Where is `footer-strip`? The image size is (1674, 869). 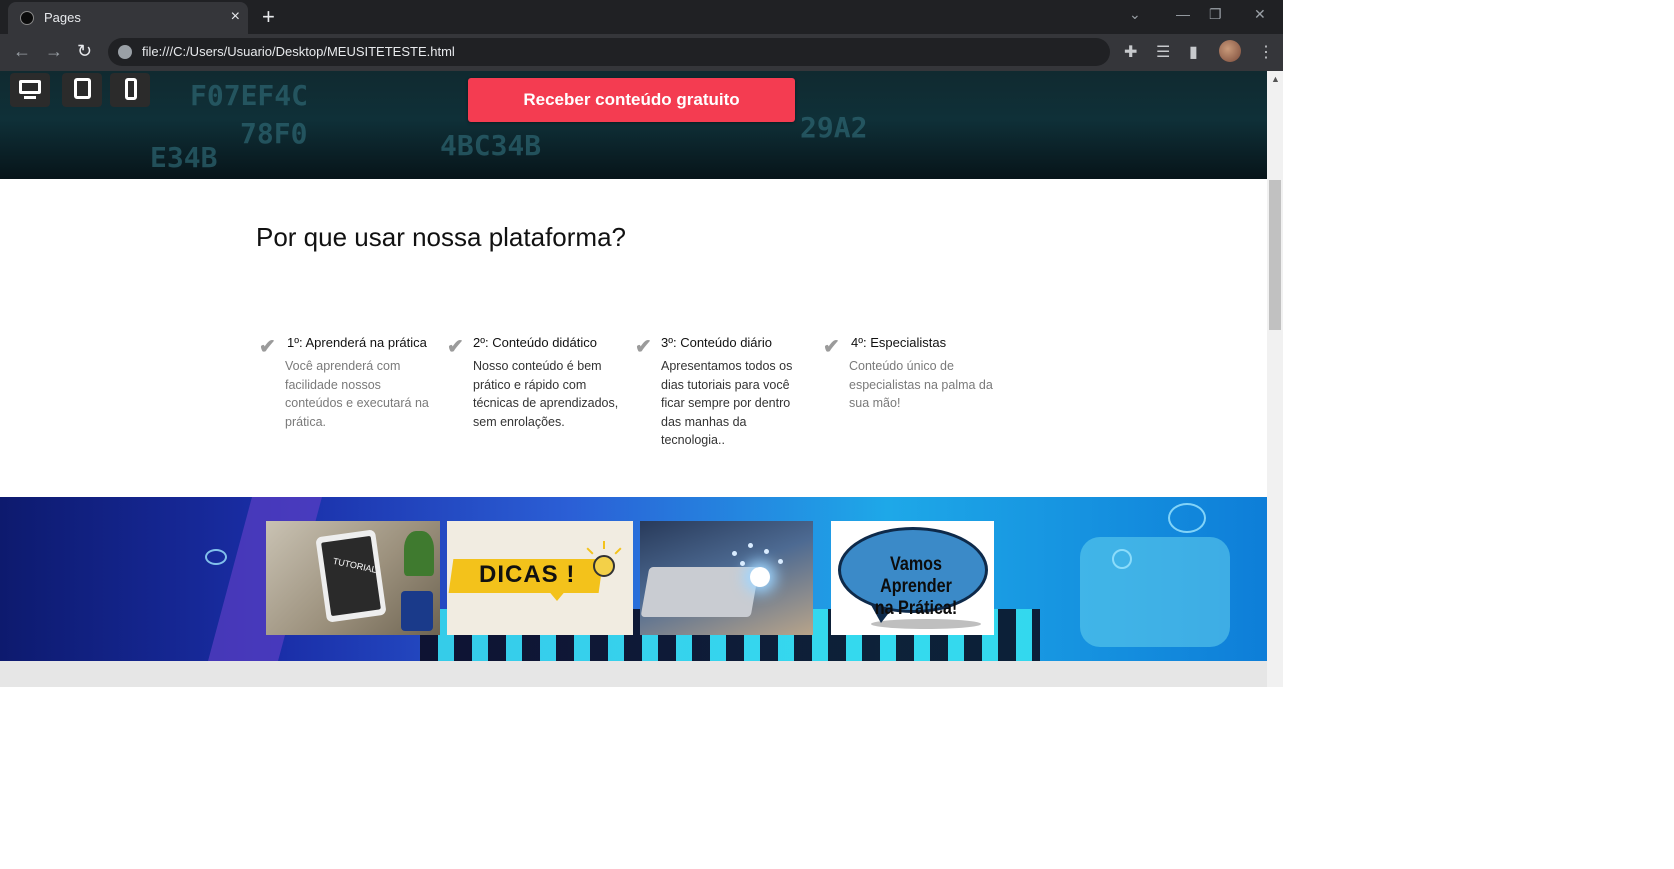
footer-strip is located at coordinates (633, 674).